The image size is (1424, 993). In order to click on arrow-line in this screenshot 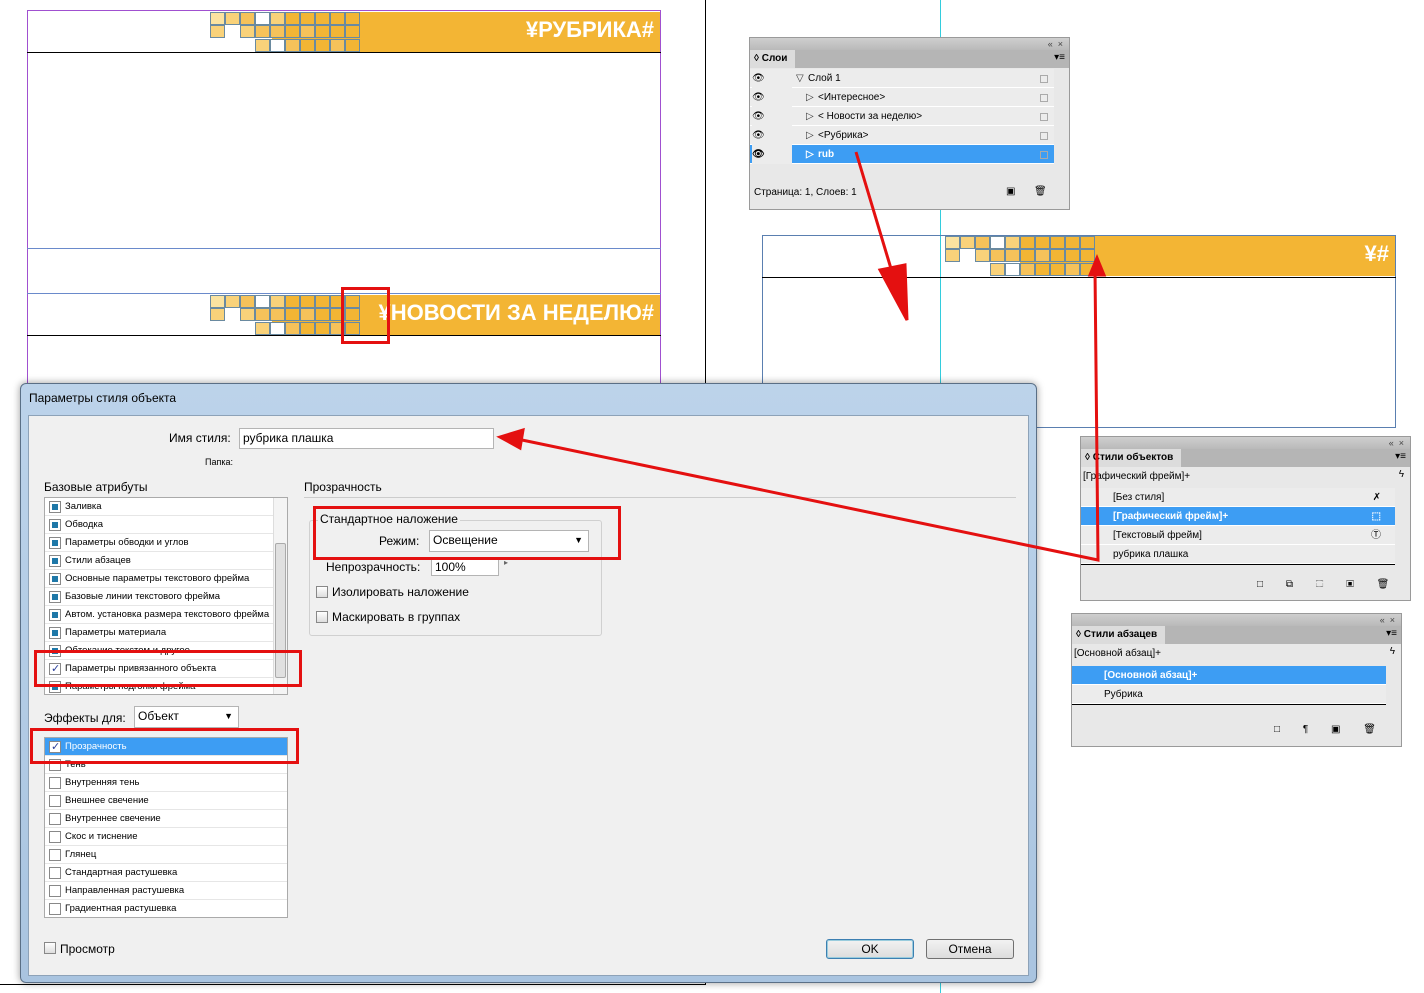, I will do `click(810, 415)`.